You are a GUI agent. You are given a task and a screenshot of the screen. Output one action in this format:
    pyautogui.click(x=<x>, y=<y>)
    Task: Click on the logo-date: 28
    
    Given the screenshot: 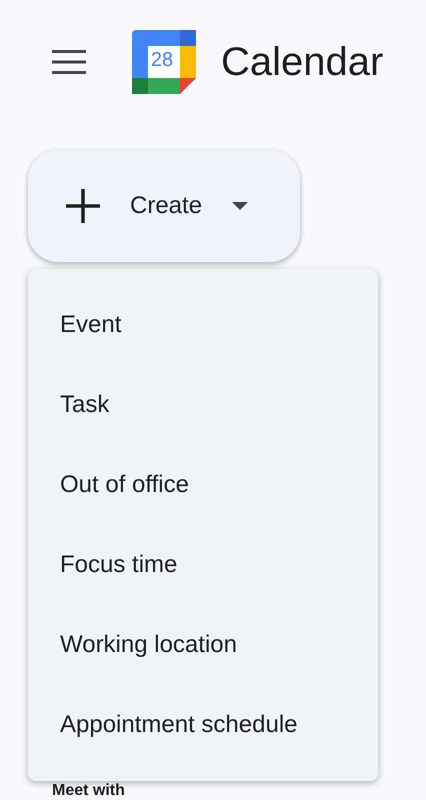 What is the action you would take?
    pyautogui.click(x=162, y=60)
    